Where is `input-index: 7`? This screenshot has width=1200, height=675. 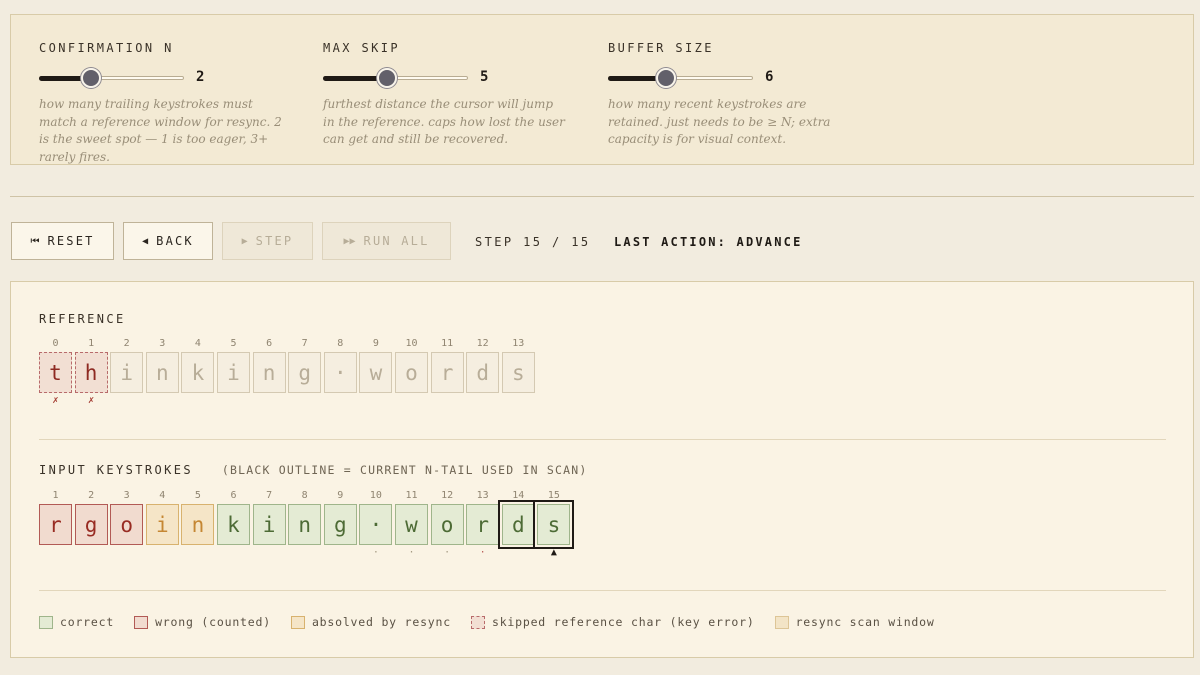
input-index: 7 is located at coordinates (269, 495).